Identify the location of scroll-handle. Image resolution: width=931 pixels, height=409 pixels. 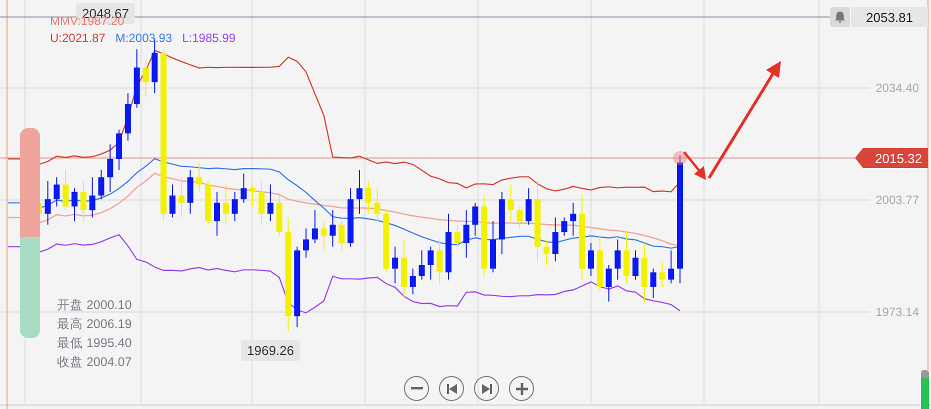
(925, 389).